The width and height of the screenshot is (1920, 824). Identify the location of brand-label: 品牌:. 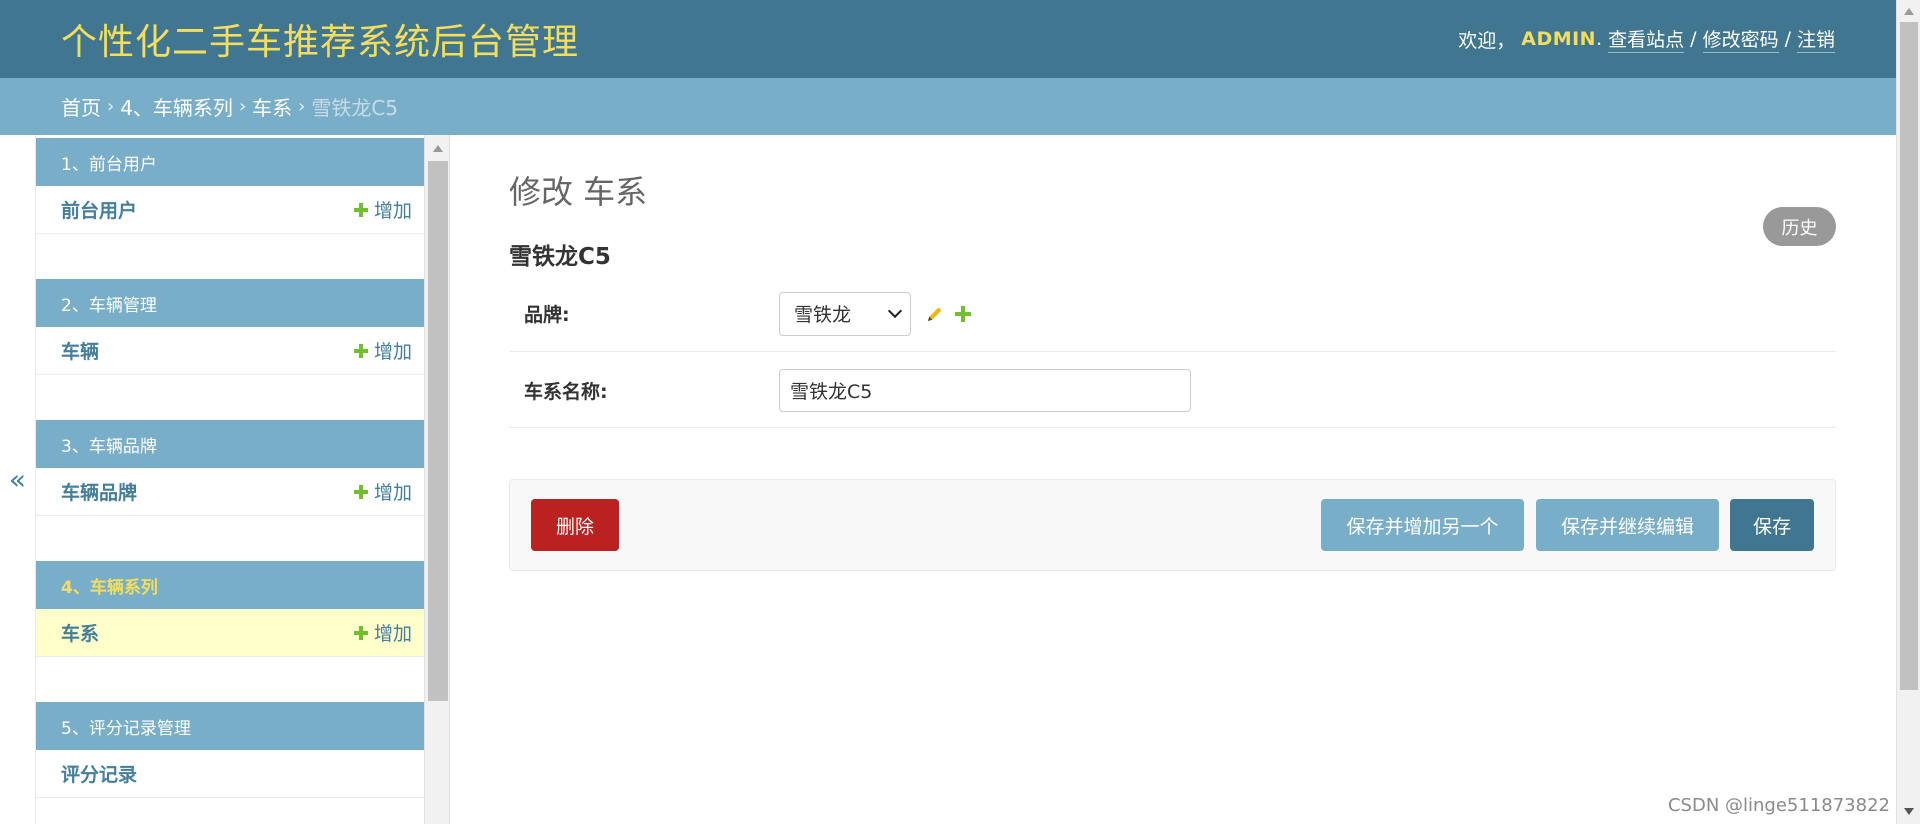
(547, 315).